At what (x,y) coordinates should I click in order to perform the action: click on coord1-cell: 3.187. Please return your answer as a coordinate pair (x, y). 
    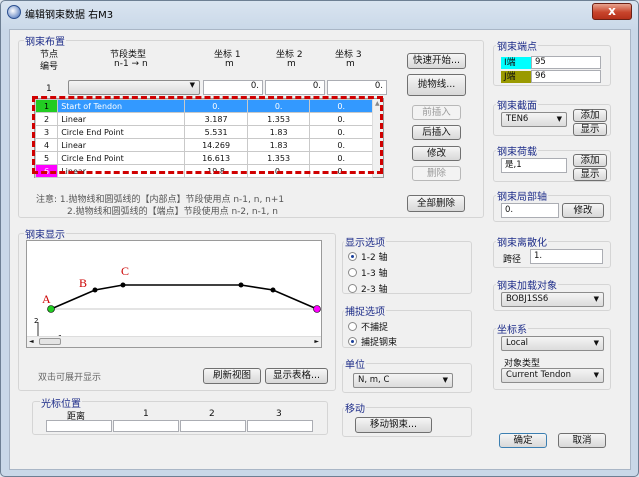
    Looking at the image, I should click on (216, 119).